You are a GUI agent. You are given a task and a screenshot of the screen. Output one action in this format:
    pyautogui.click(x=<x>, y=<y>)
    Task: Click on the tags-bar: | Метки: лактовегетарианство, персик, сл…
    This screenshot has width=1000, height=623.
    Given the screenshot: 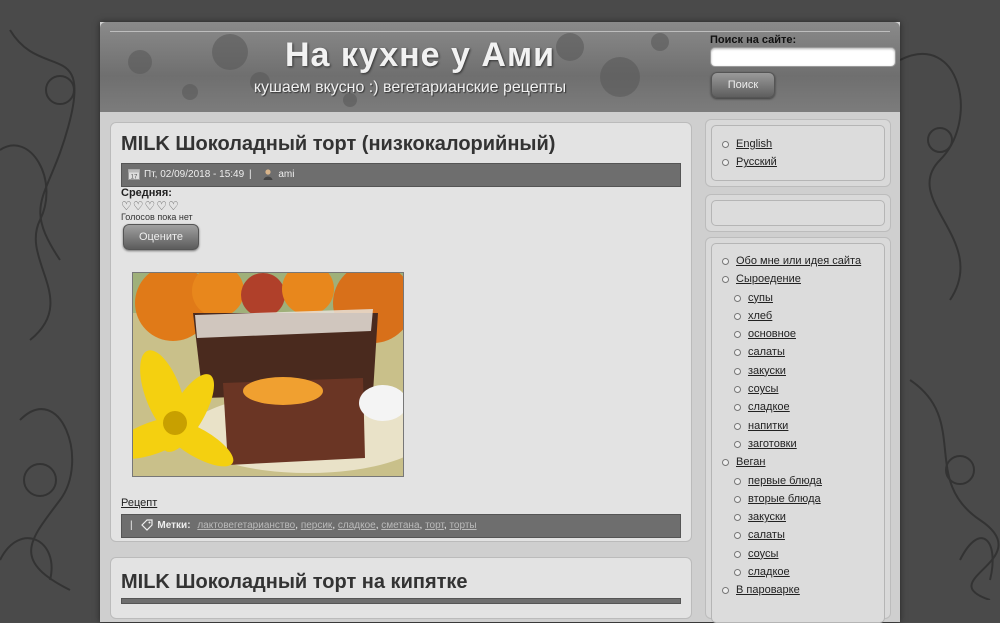 What is the action you would take?
    pyautogui.click(x=401, y=526)
    